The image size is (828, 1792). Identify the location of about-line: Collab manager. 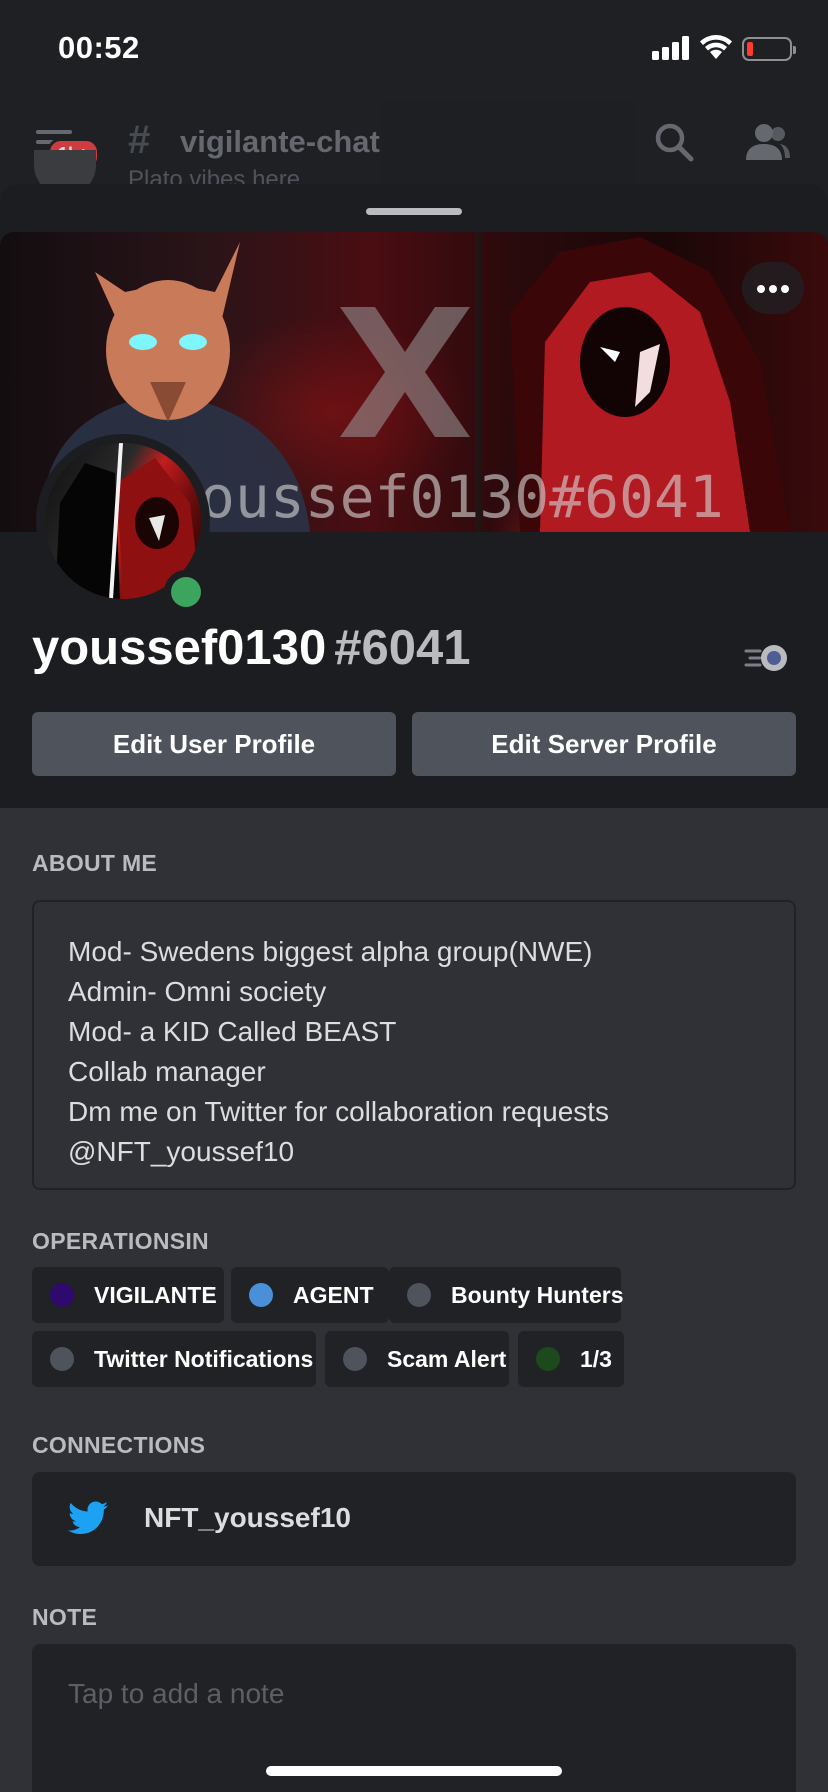
(167, 1071).